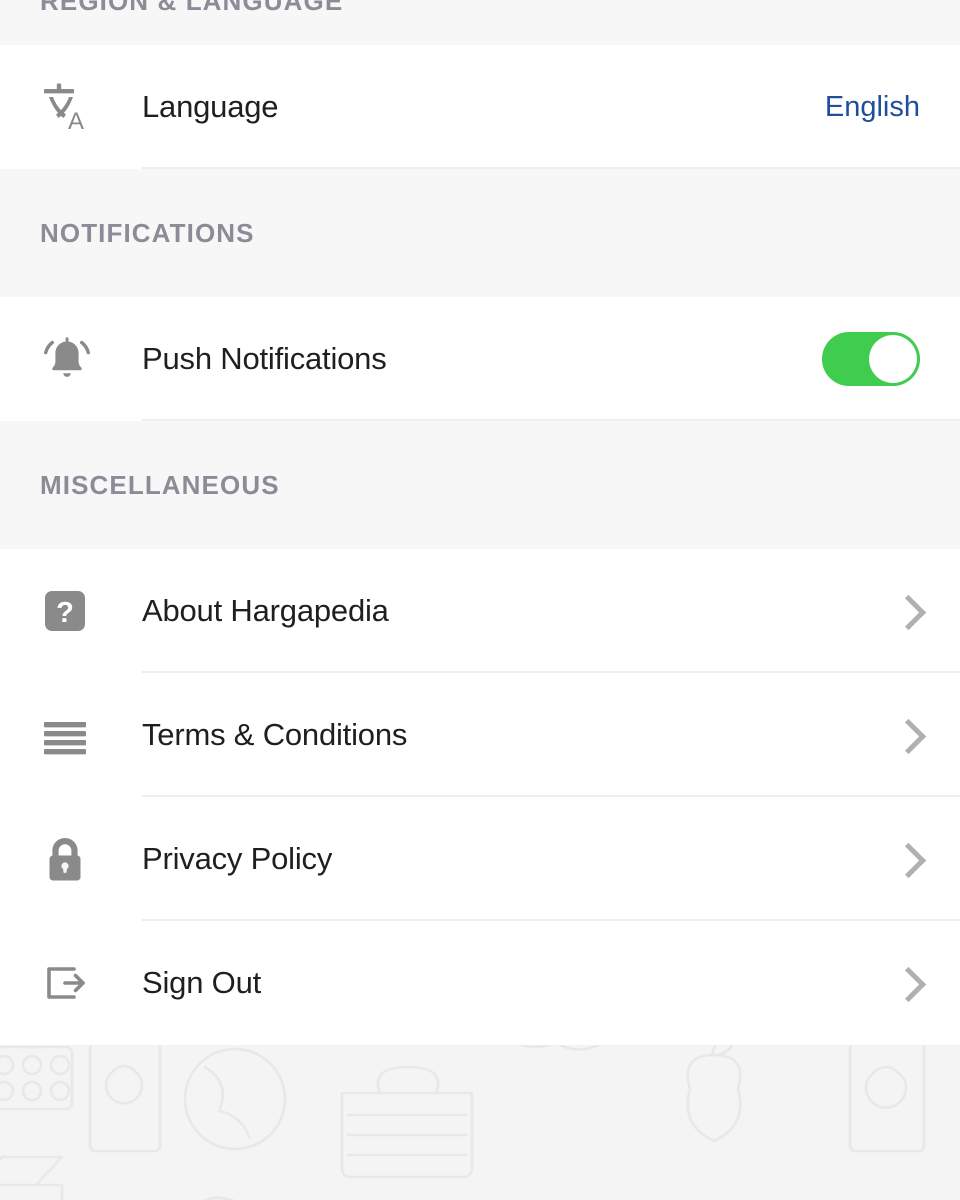  I want to click on row-label: Sign Out, so click(202, 982).